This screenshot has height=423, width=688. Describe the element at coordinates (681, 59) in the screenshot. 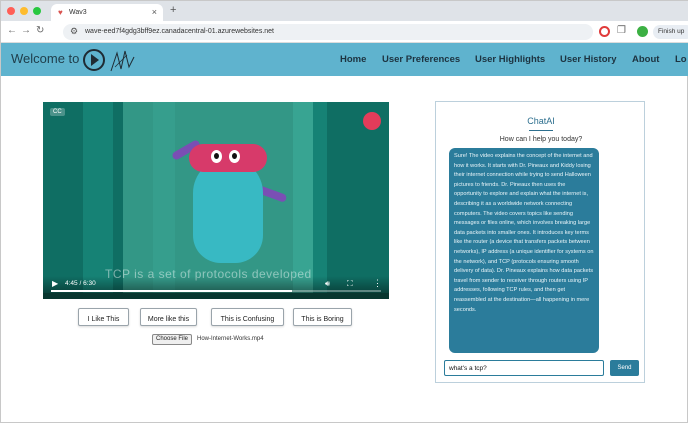

I see `nav-login-link: Lo` at that location.